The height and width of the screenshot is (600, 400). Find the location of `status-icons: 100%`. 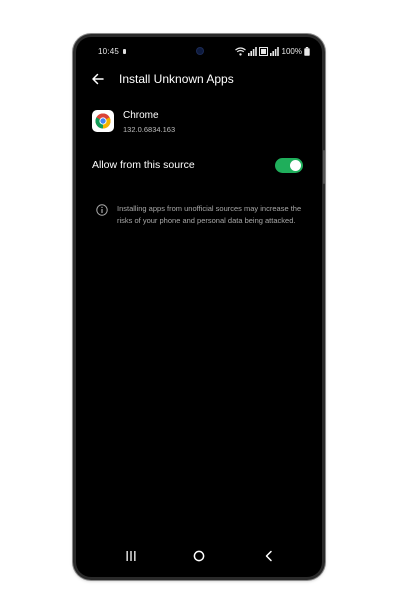

status-icons: 100% is located at coordinates (272, 51).